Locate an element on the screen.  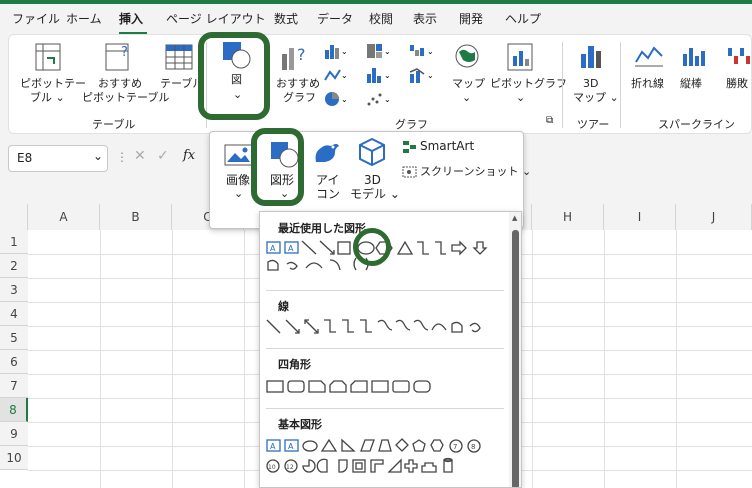
row-header: 7 is located at coordinates (14, 386).